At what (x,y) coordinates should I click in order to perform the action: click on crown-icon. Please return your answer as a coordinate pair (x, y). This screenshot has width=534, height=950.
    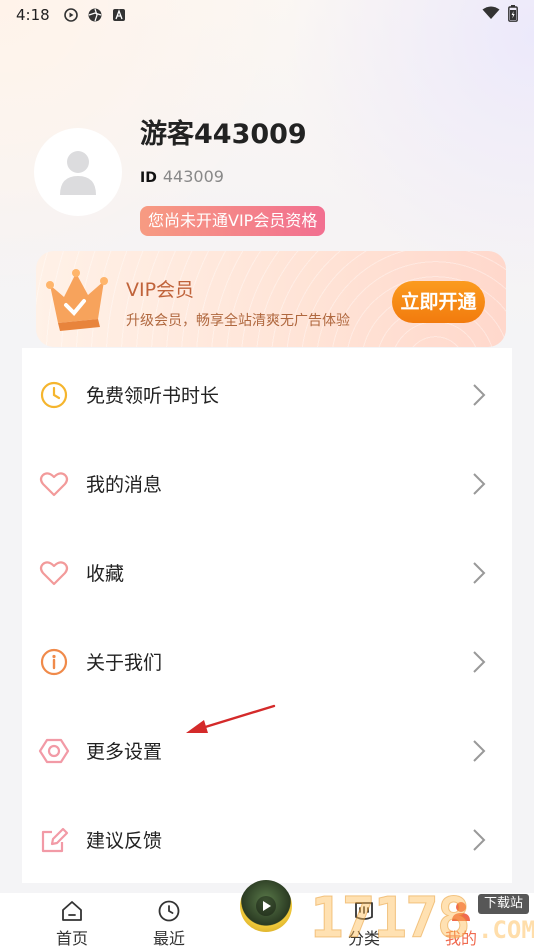
    Looking at the image, I should click on (77, 300).